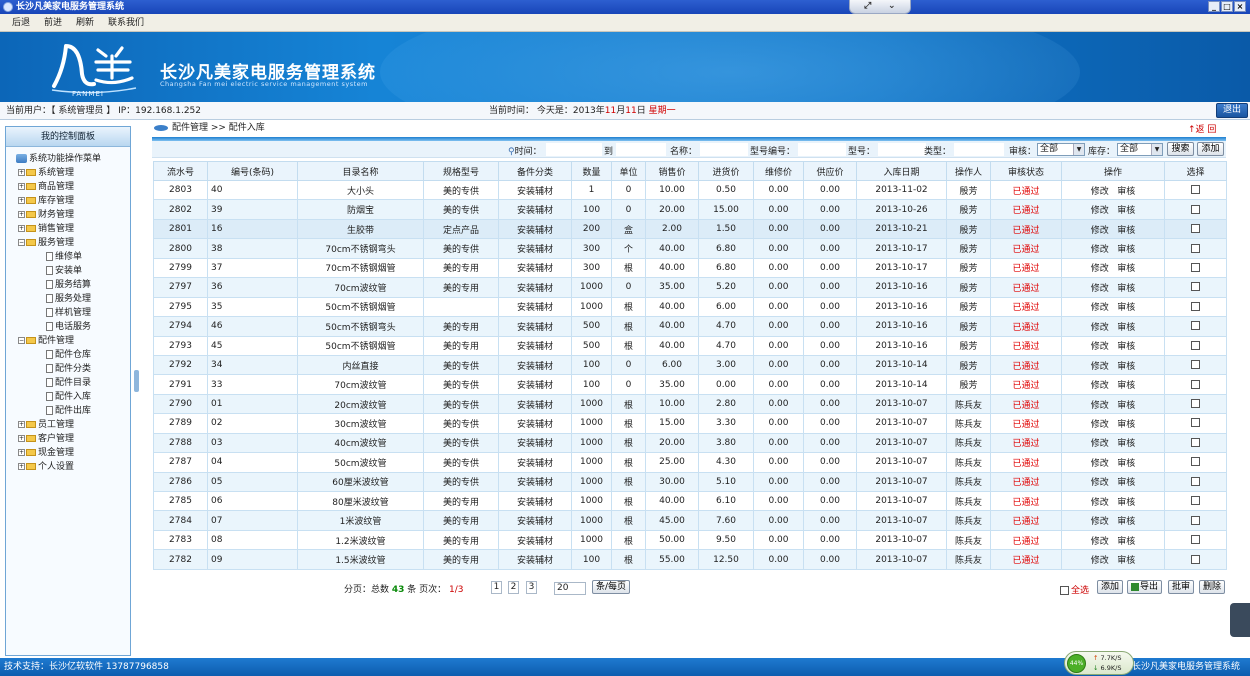 This screenshot has height=676, width=1250. Describe the element at coordinates (58, 159) in the screenshot. I see `menu-tree-root: 系统功能操作菜单` at that location.